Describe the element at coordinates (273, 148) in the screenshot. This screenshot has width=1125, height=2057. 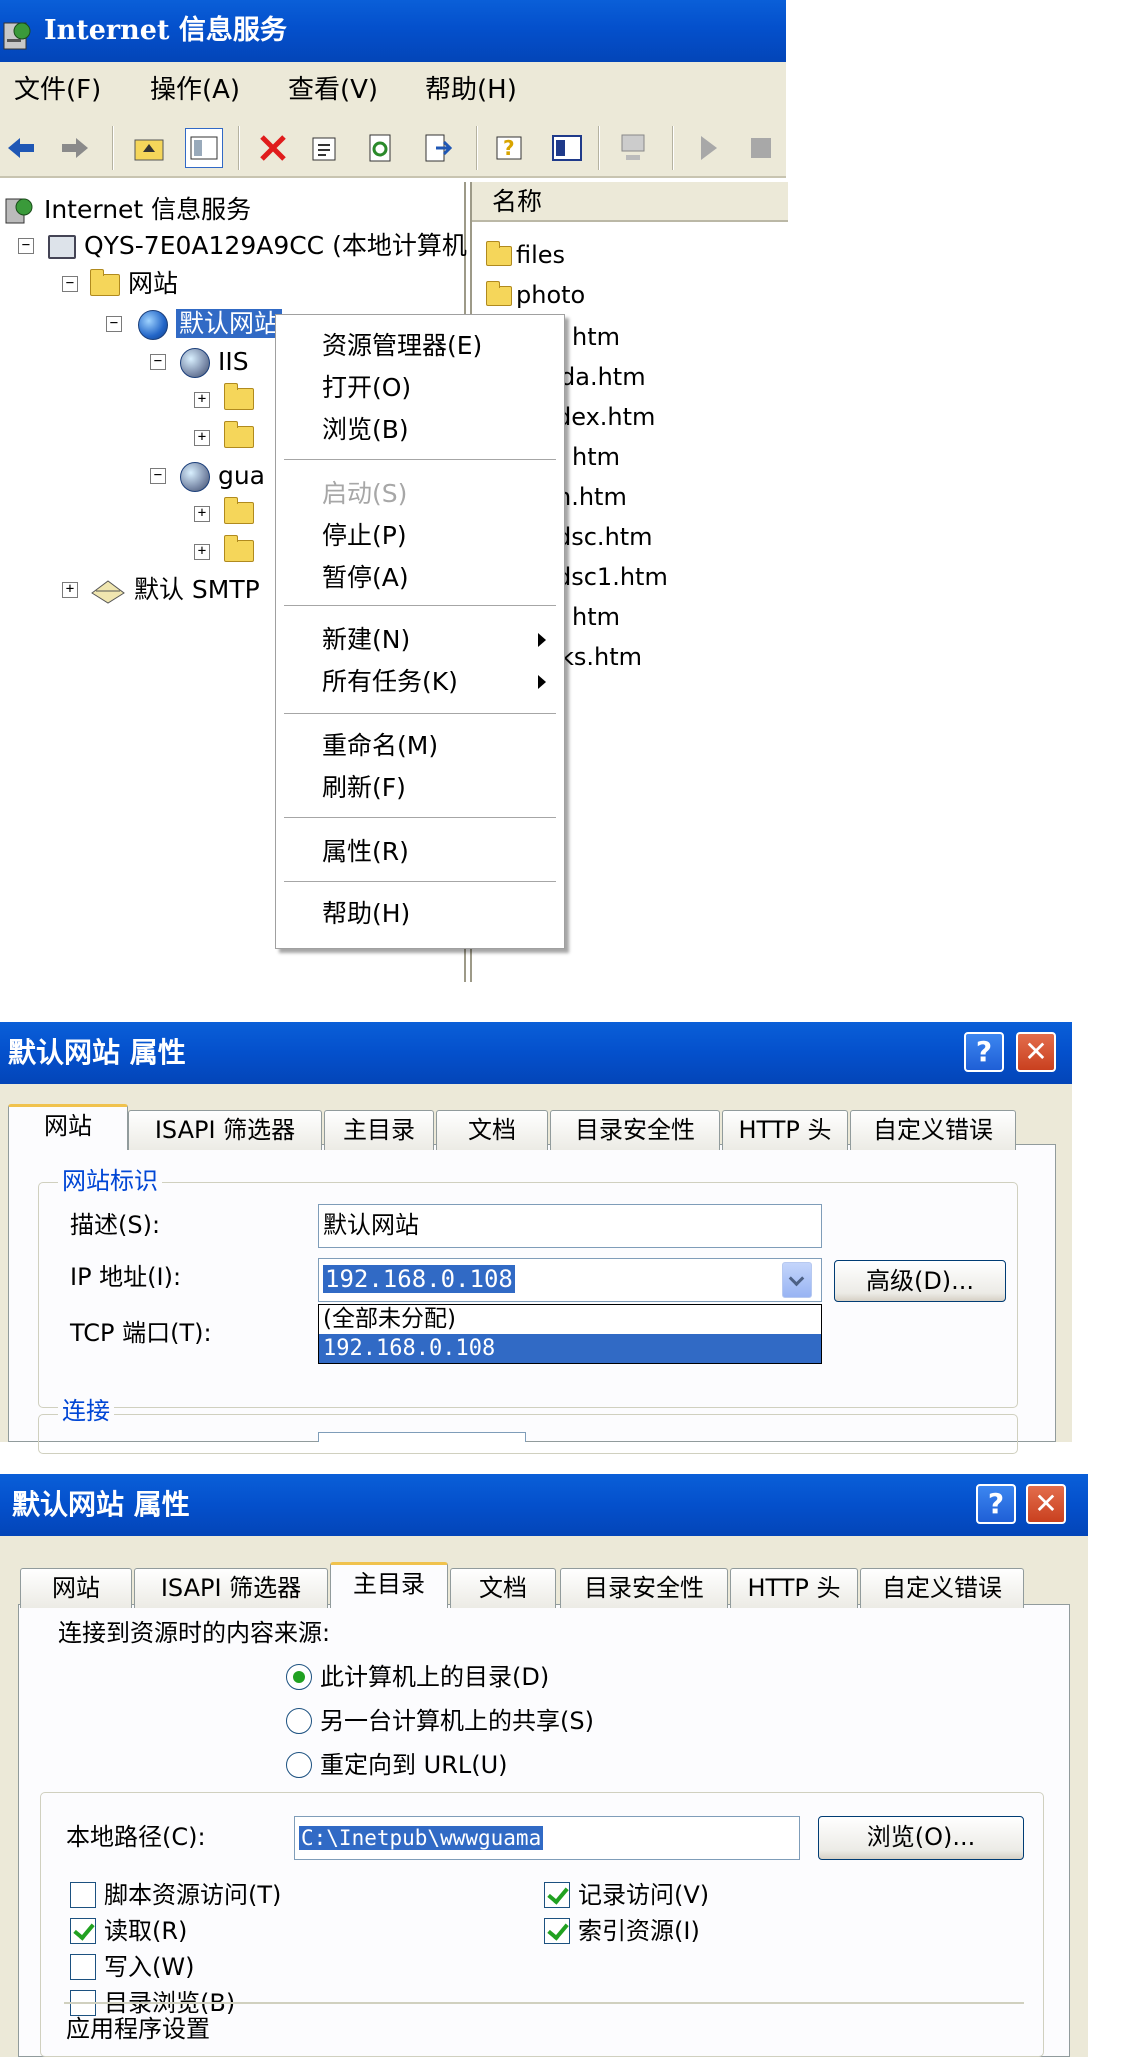
I see `delete-icon` at that location.